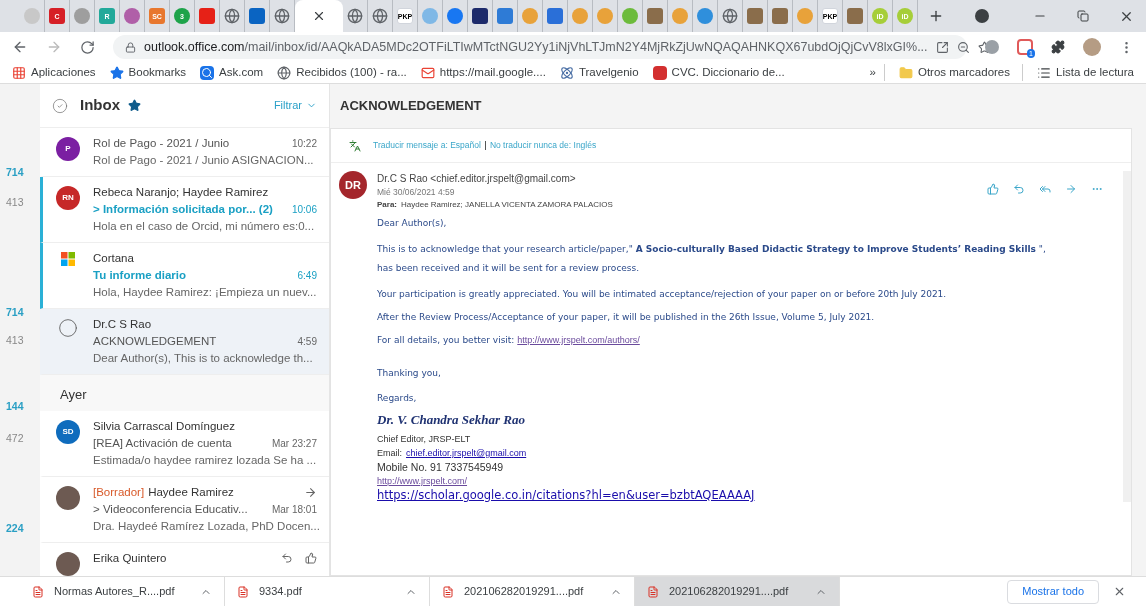  I want to click on bookmark-item: Ask.com, so click(232, 72).